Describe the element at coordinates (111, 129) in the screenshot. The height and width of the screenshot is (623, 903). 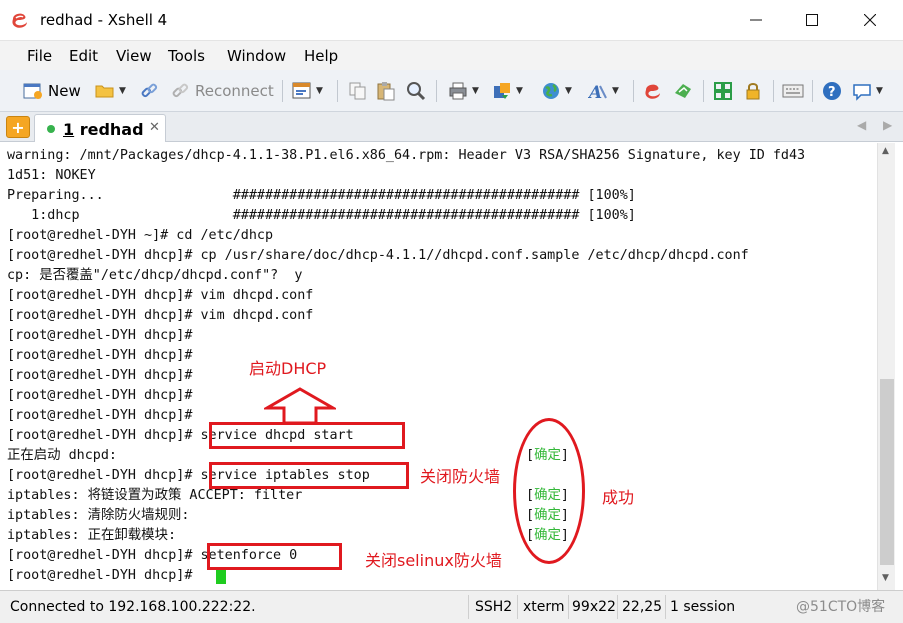
I see `tab-name: redhad` at that location.